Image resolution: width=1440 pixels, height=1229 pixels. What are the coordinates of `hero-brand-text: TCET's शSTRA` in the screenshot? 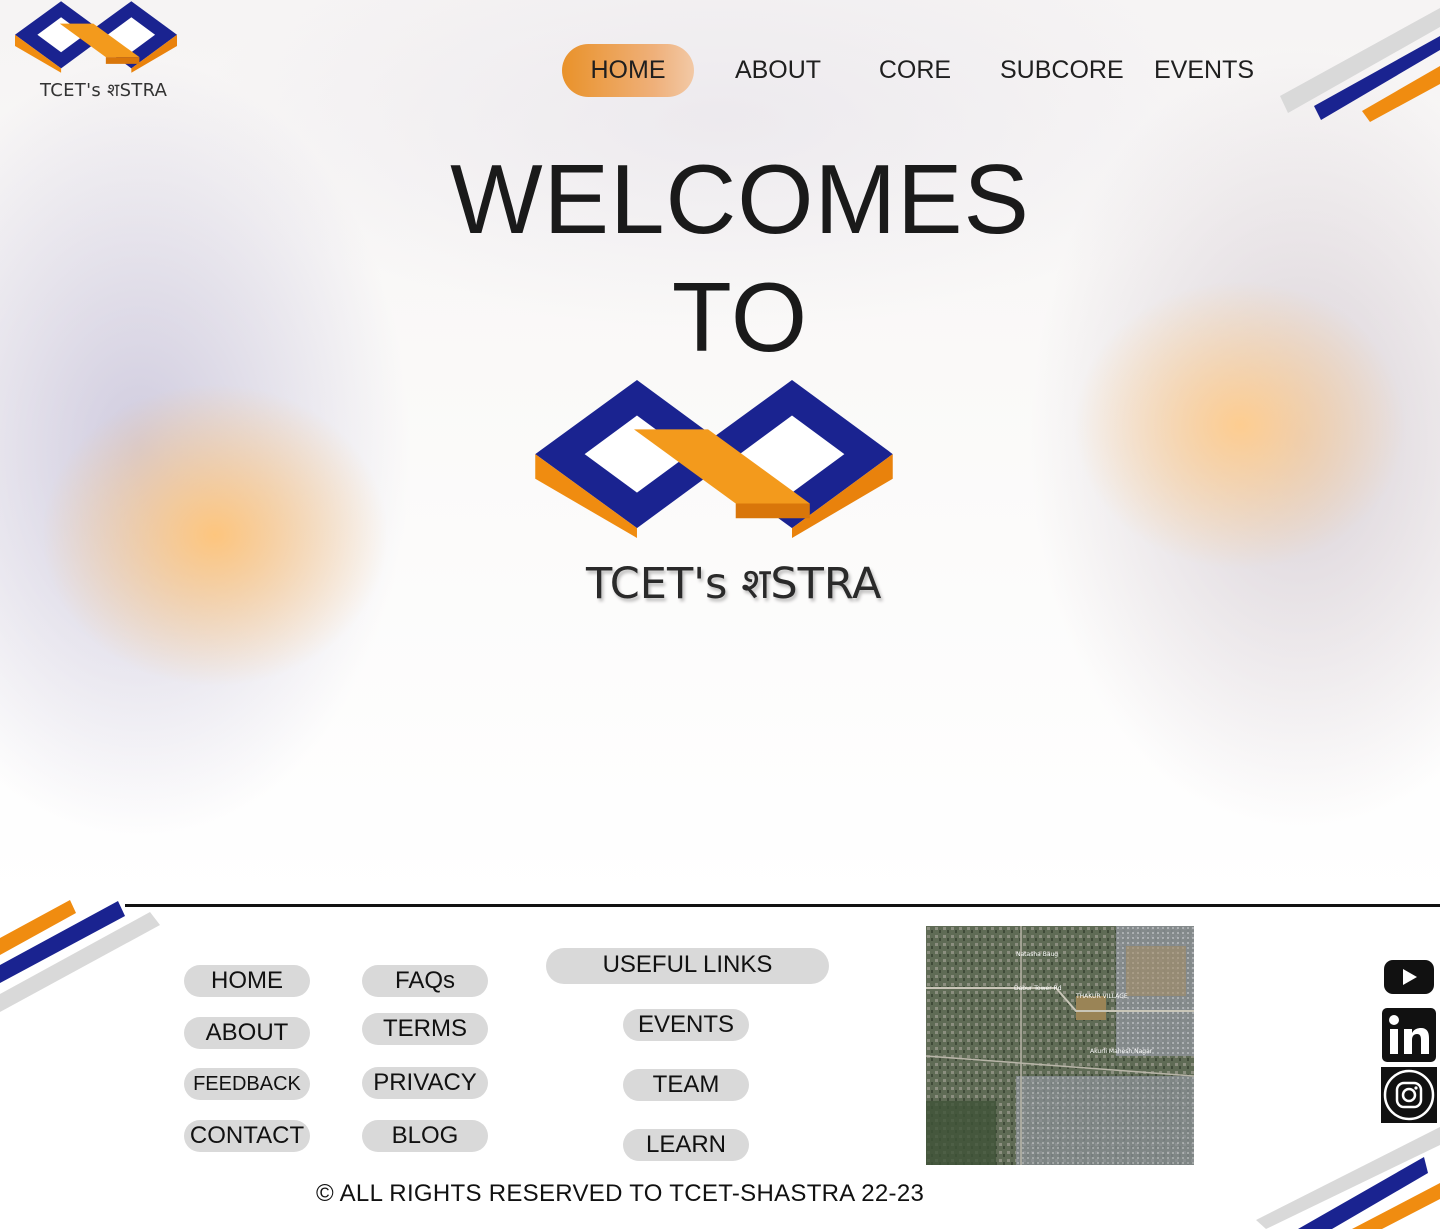 It's located at (734, 584).